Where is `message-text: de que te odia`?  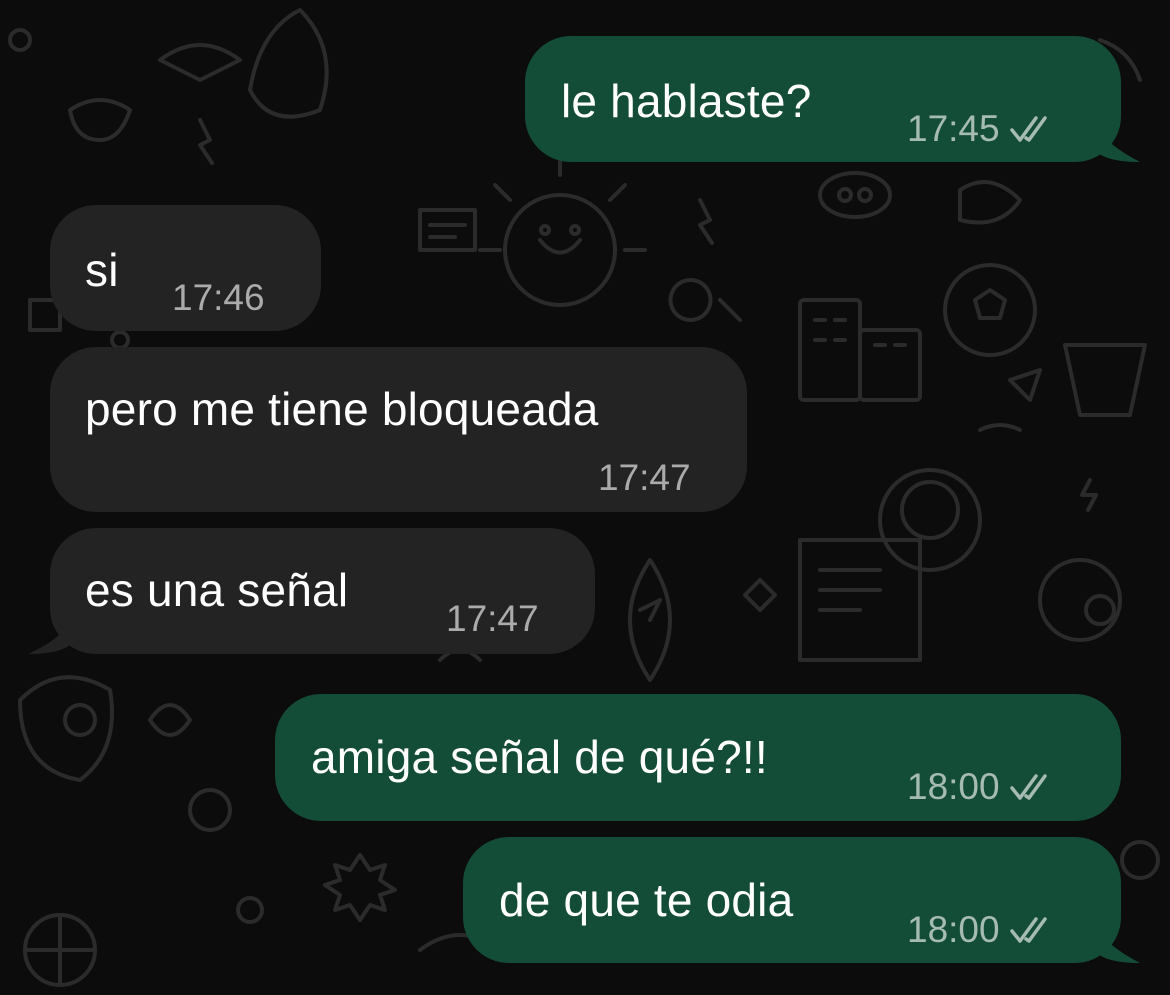 message-text: de que te odia is located at coordinates (646, 900).